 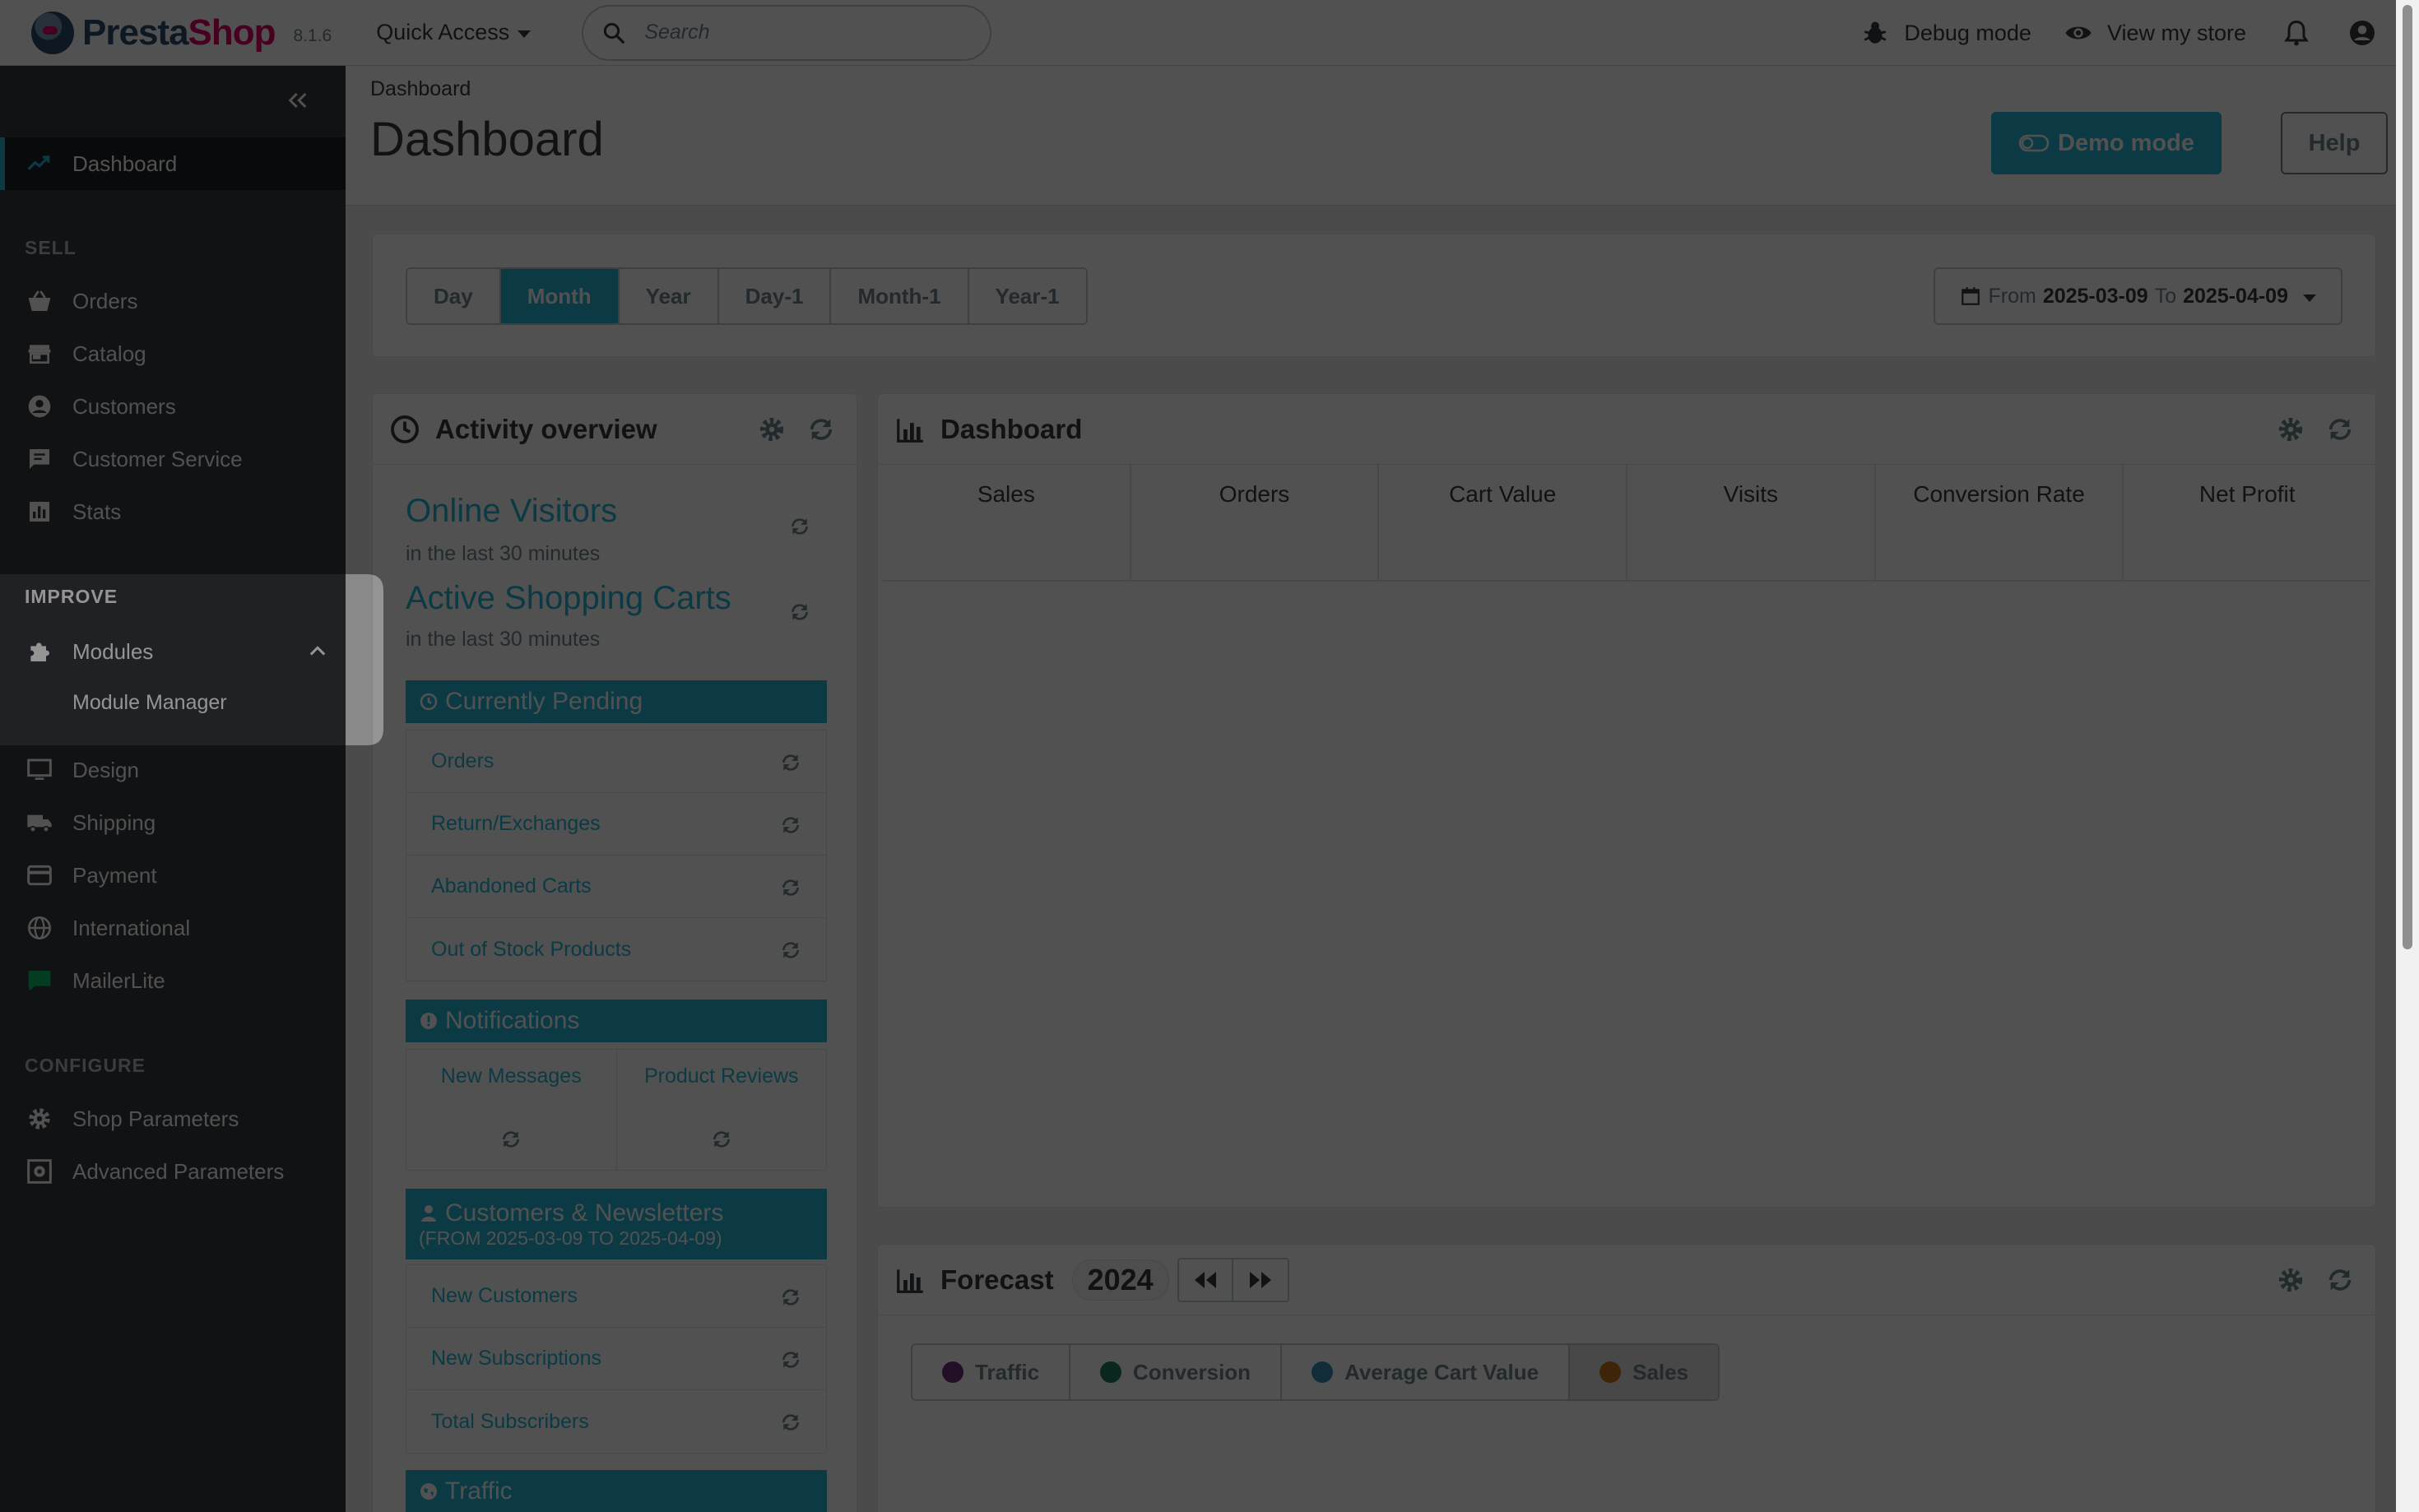 I want to click on user-circle-icon, so click(x=2362, y=33).